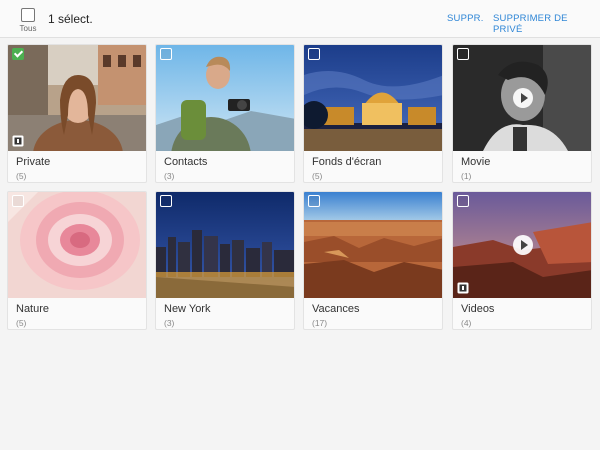 Image resolution: width=600 pixels, height=450 pixels. What do you see at coordinates (546, 24) in the screenshot?
I see `remove-from-private-button: SUPPRIMER DE PRIVÉ` at bounding box center [546, 24].